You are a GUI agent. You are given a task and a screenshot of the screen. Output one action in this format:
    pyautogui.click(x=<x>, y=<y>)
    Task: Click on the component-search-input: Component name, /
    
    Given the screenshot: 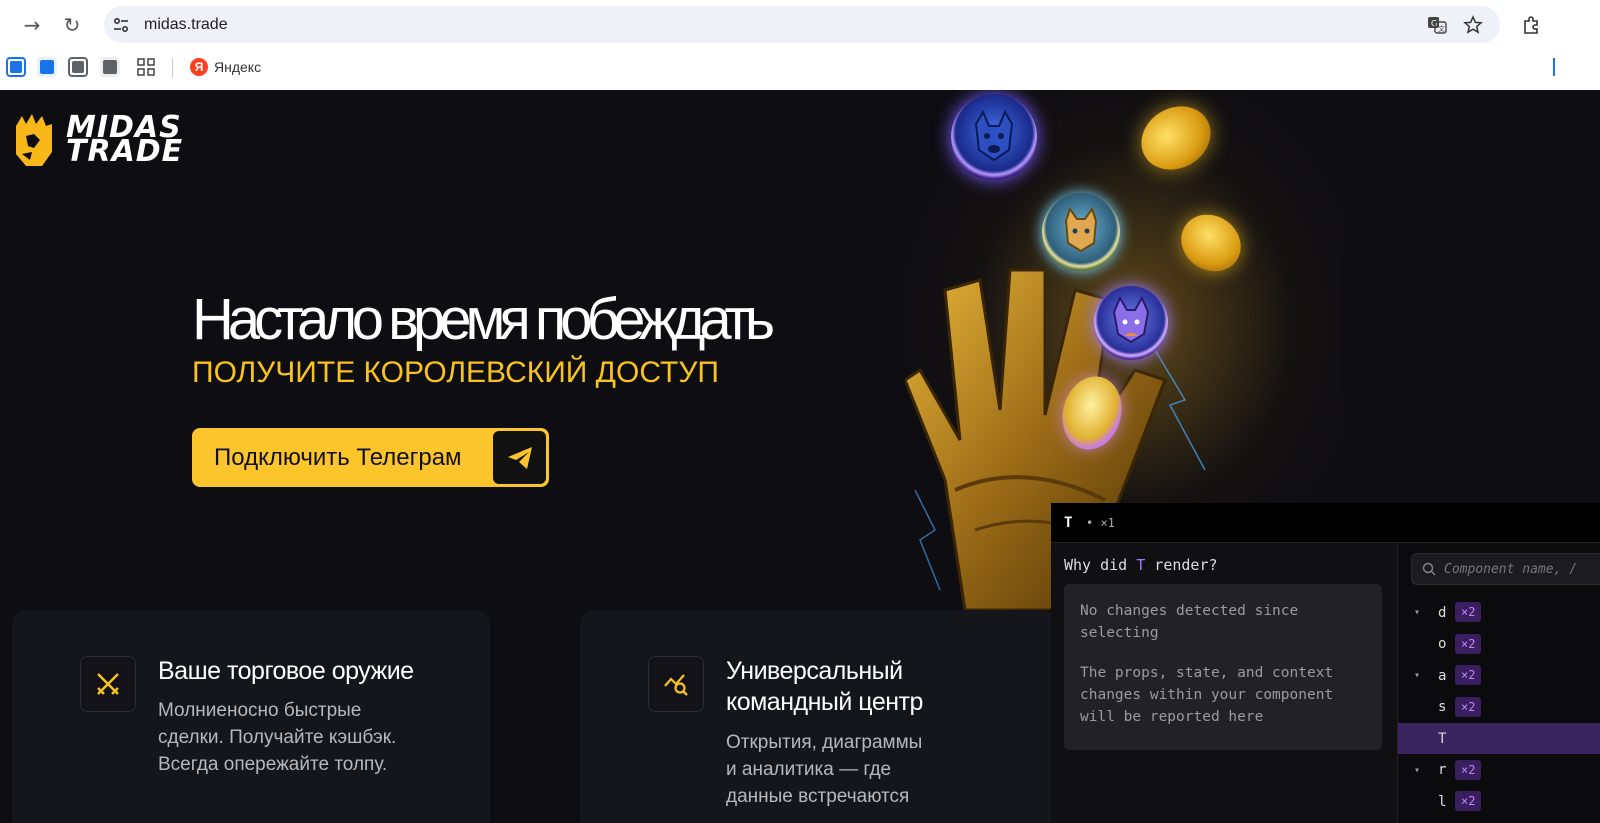 What is the action you would take?
    pyautogui.click(x=1505, y=569)
    